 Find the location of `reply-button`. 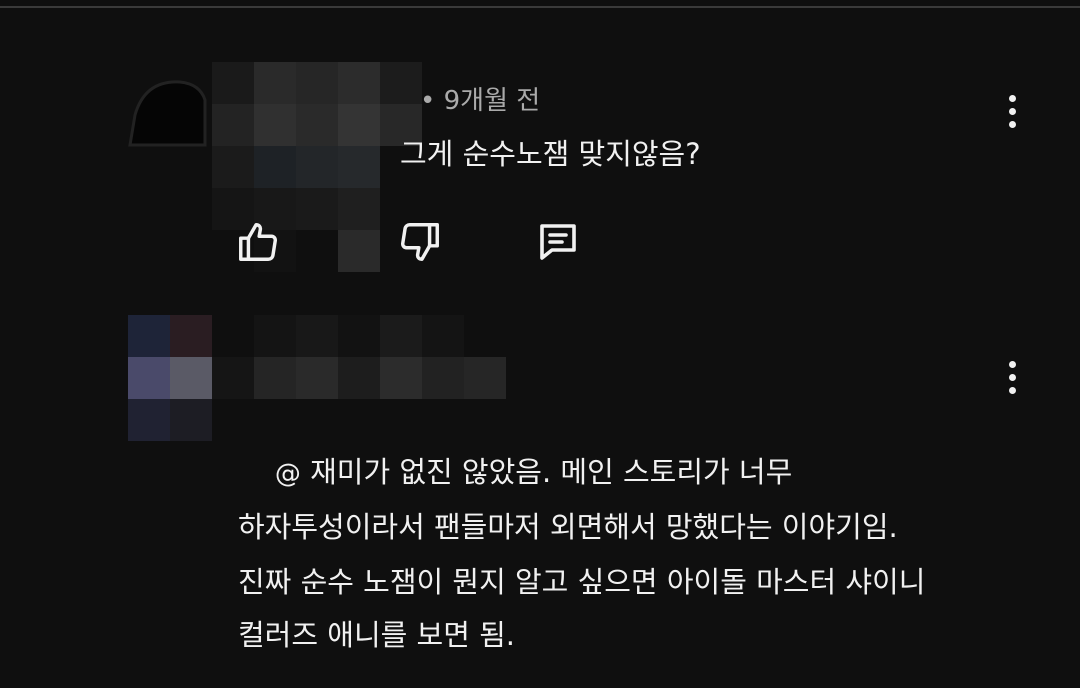

reply-button is located at coordinates (558, 242).